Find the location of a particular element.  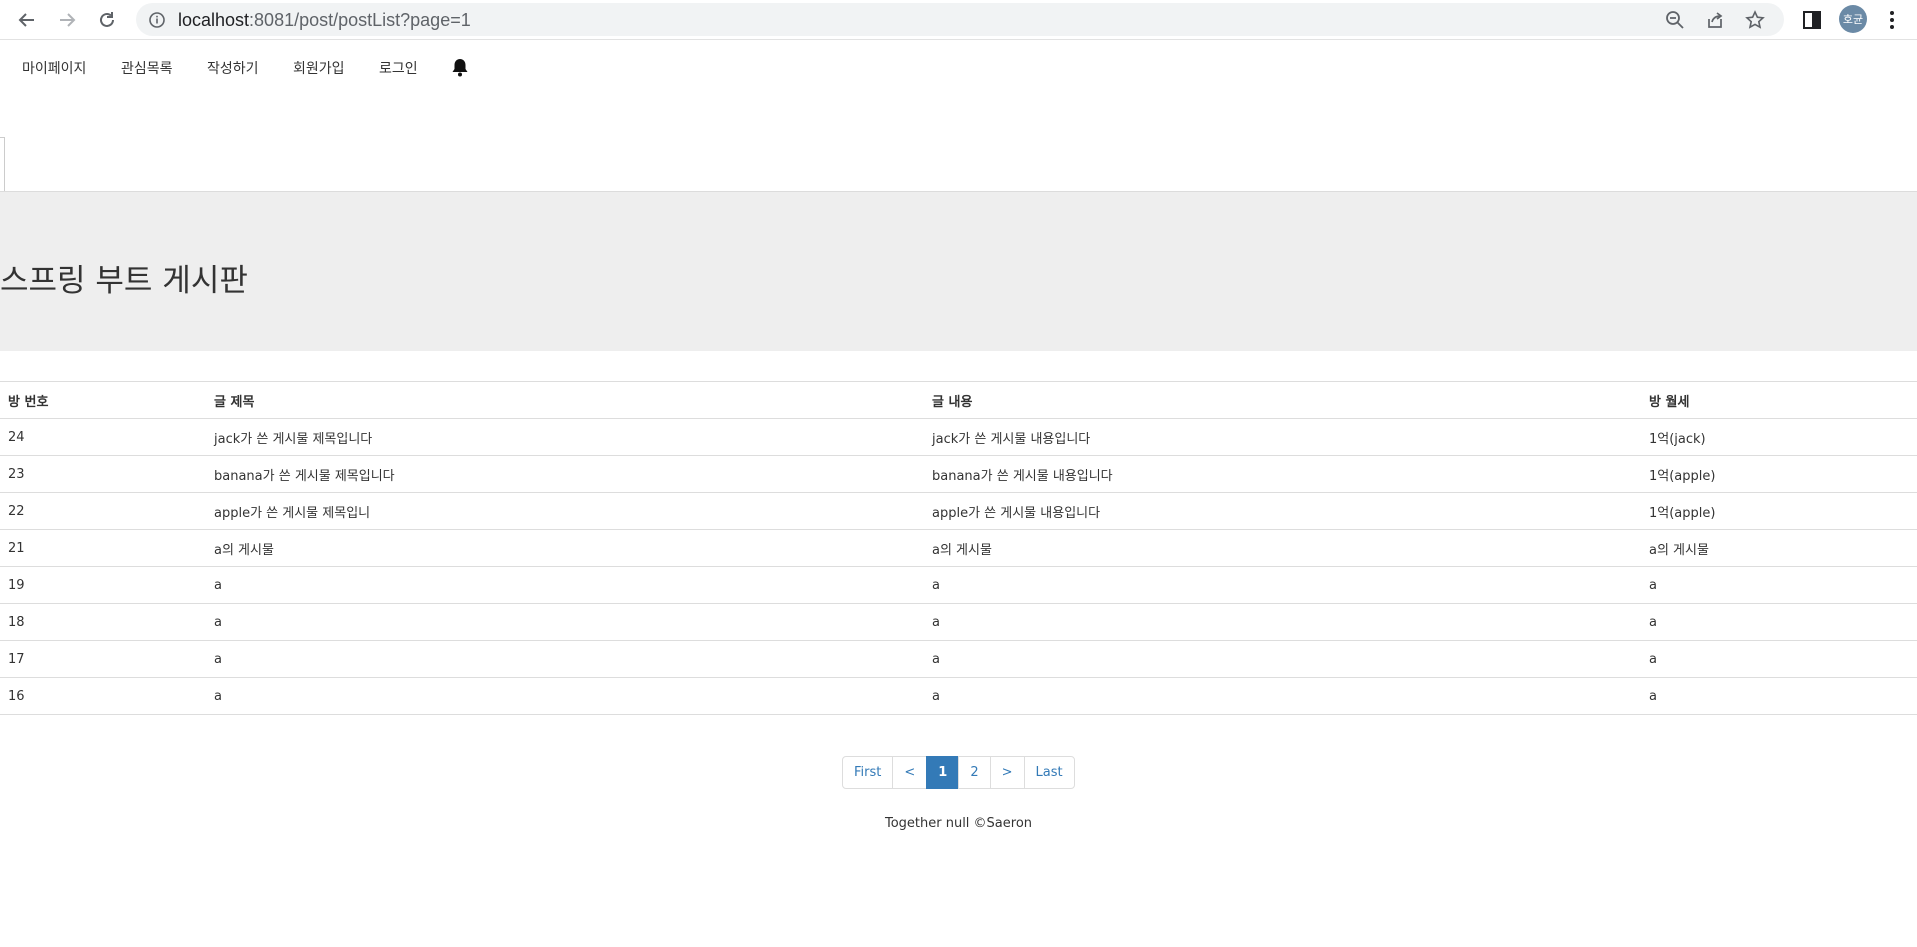

cell-title: banana가 쓴 게시물 제목입니다 is located at coordinates (565, 474).